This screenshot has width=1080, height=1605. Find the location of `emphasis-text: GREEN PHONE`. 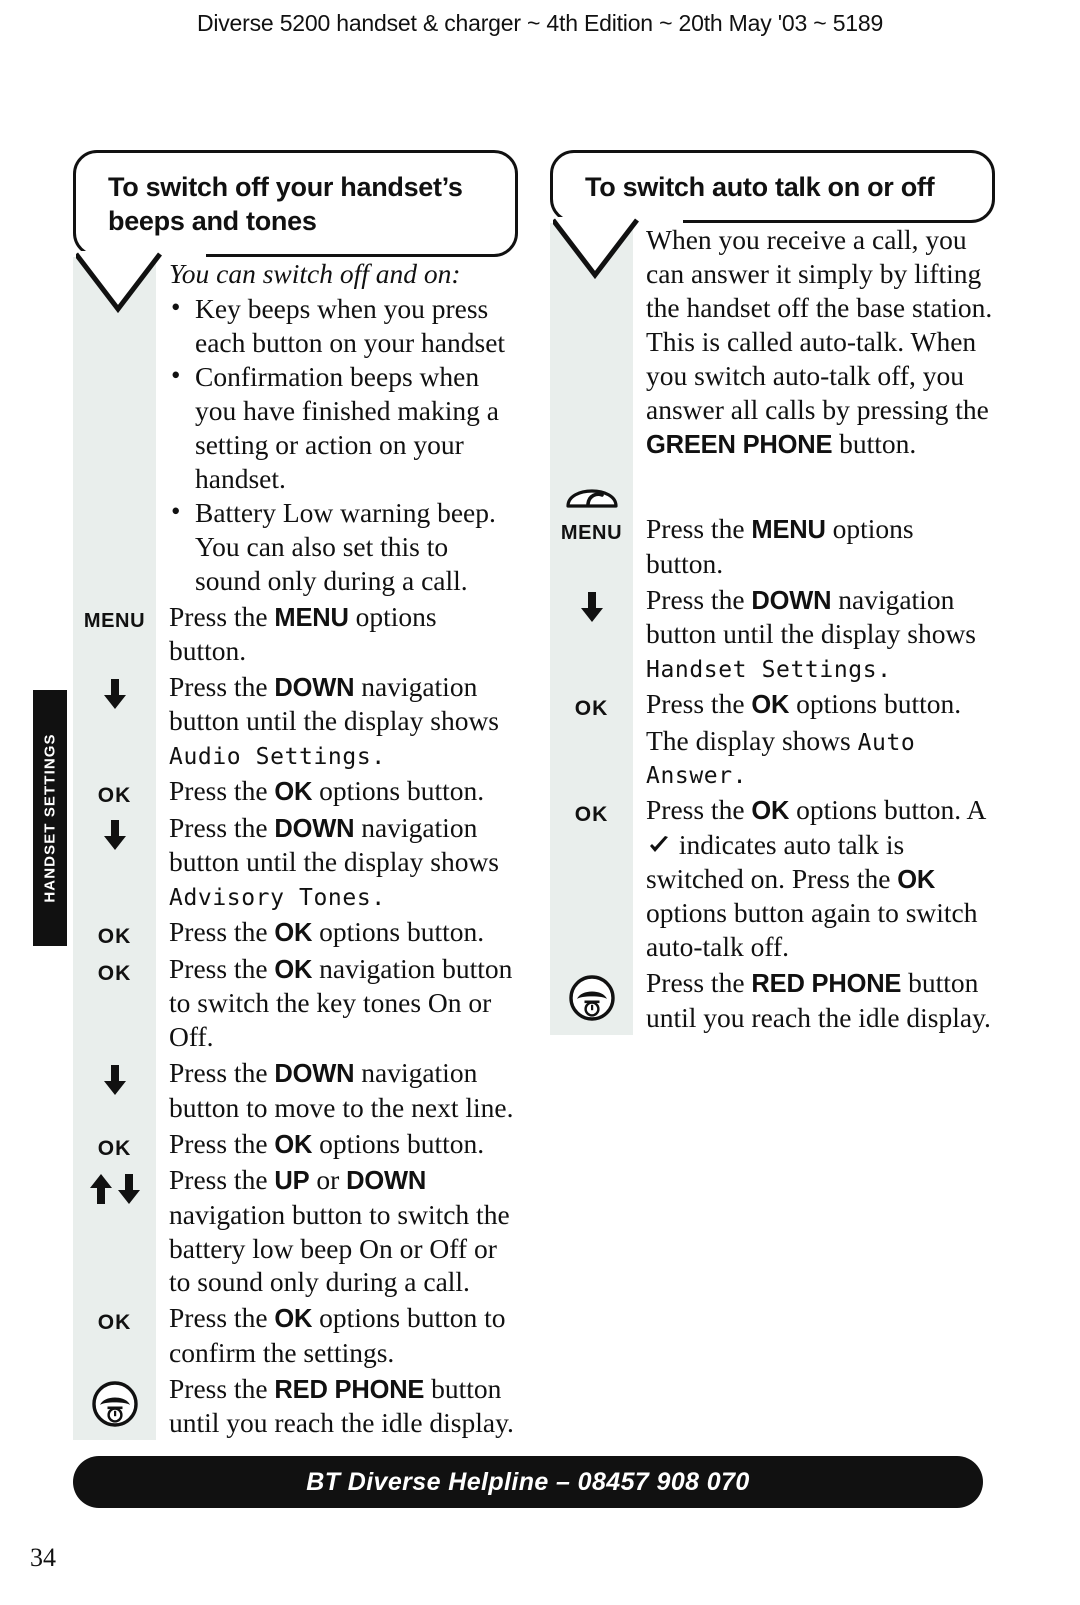

emphasis-text: GREEN PHONE is located at coordinates (739, 444).